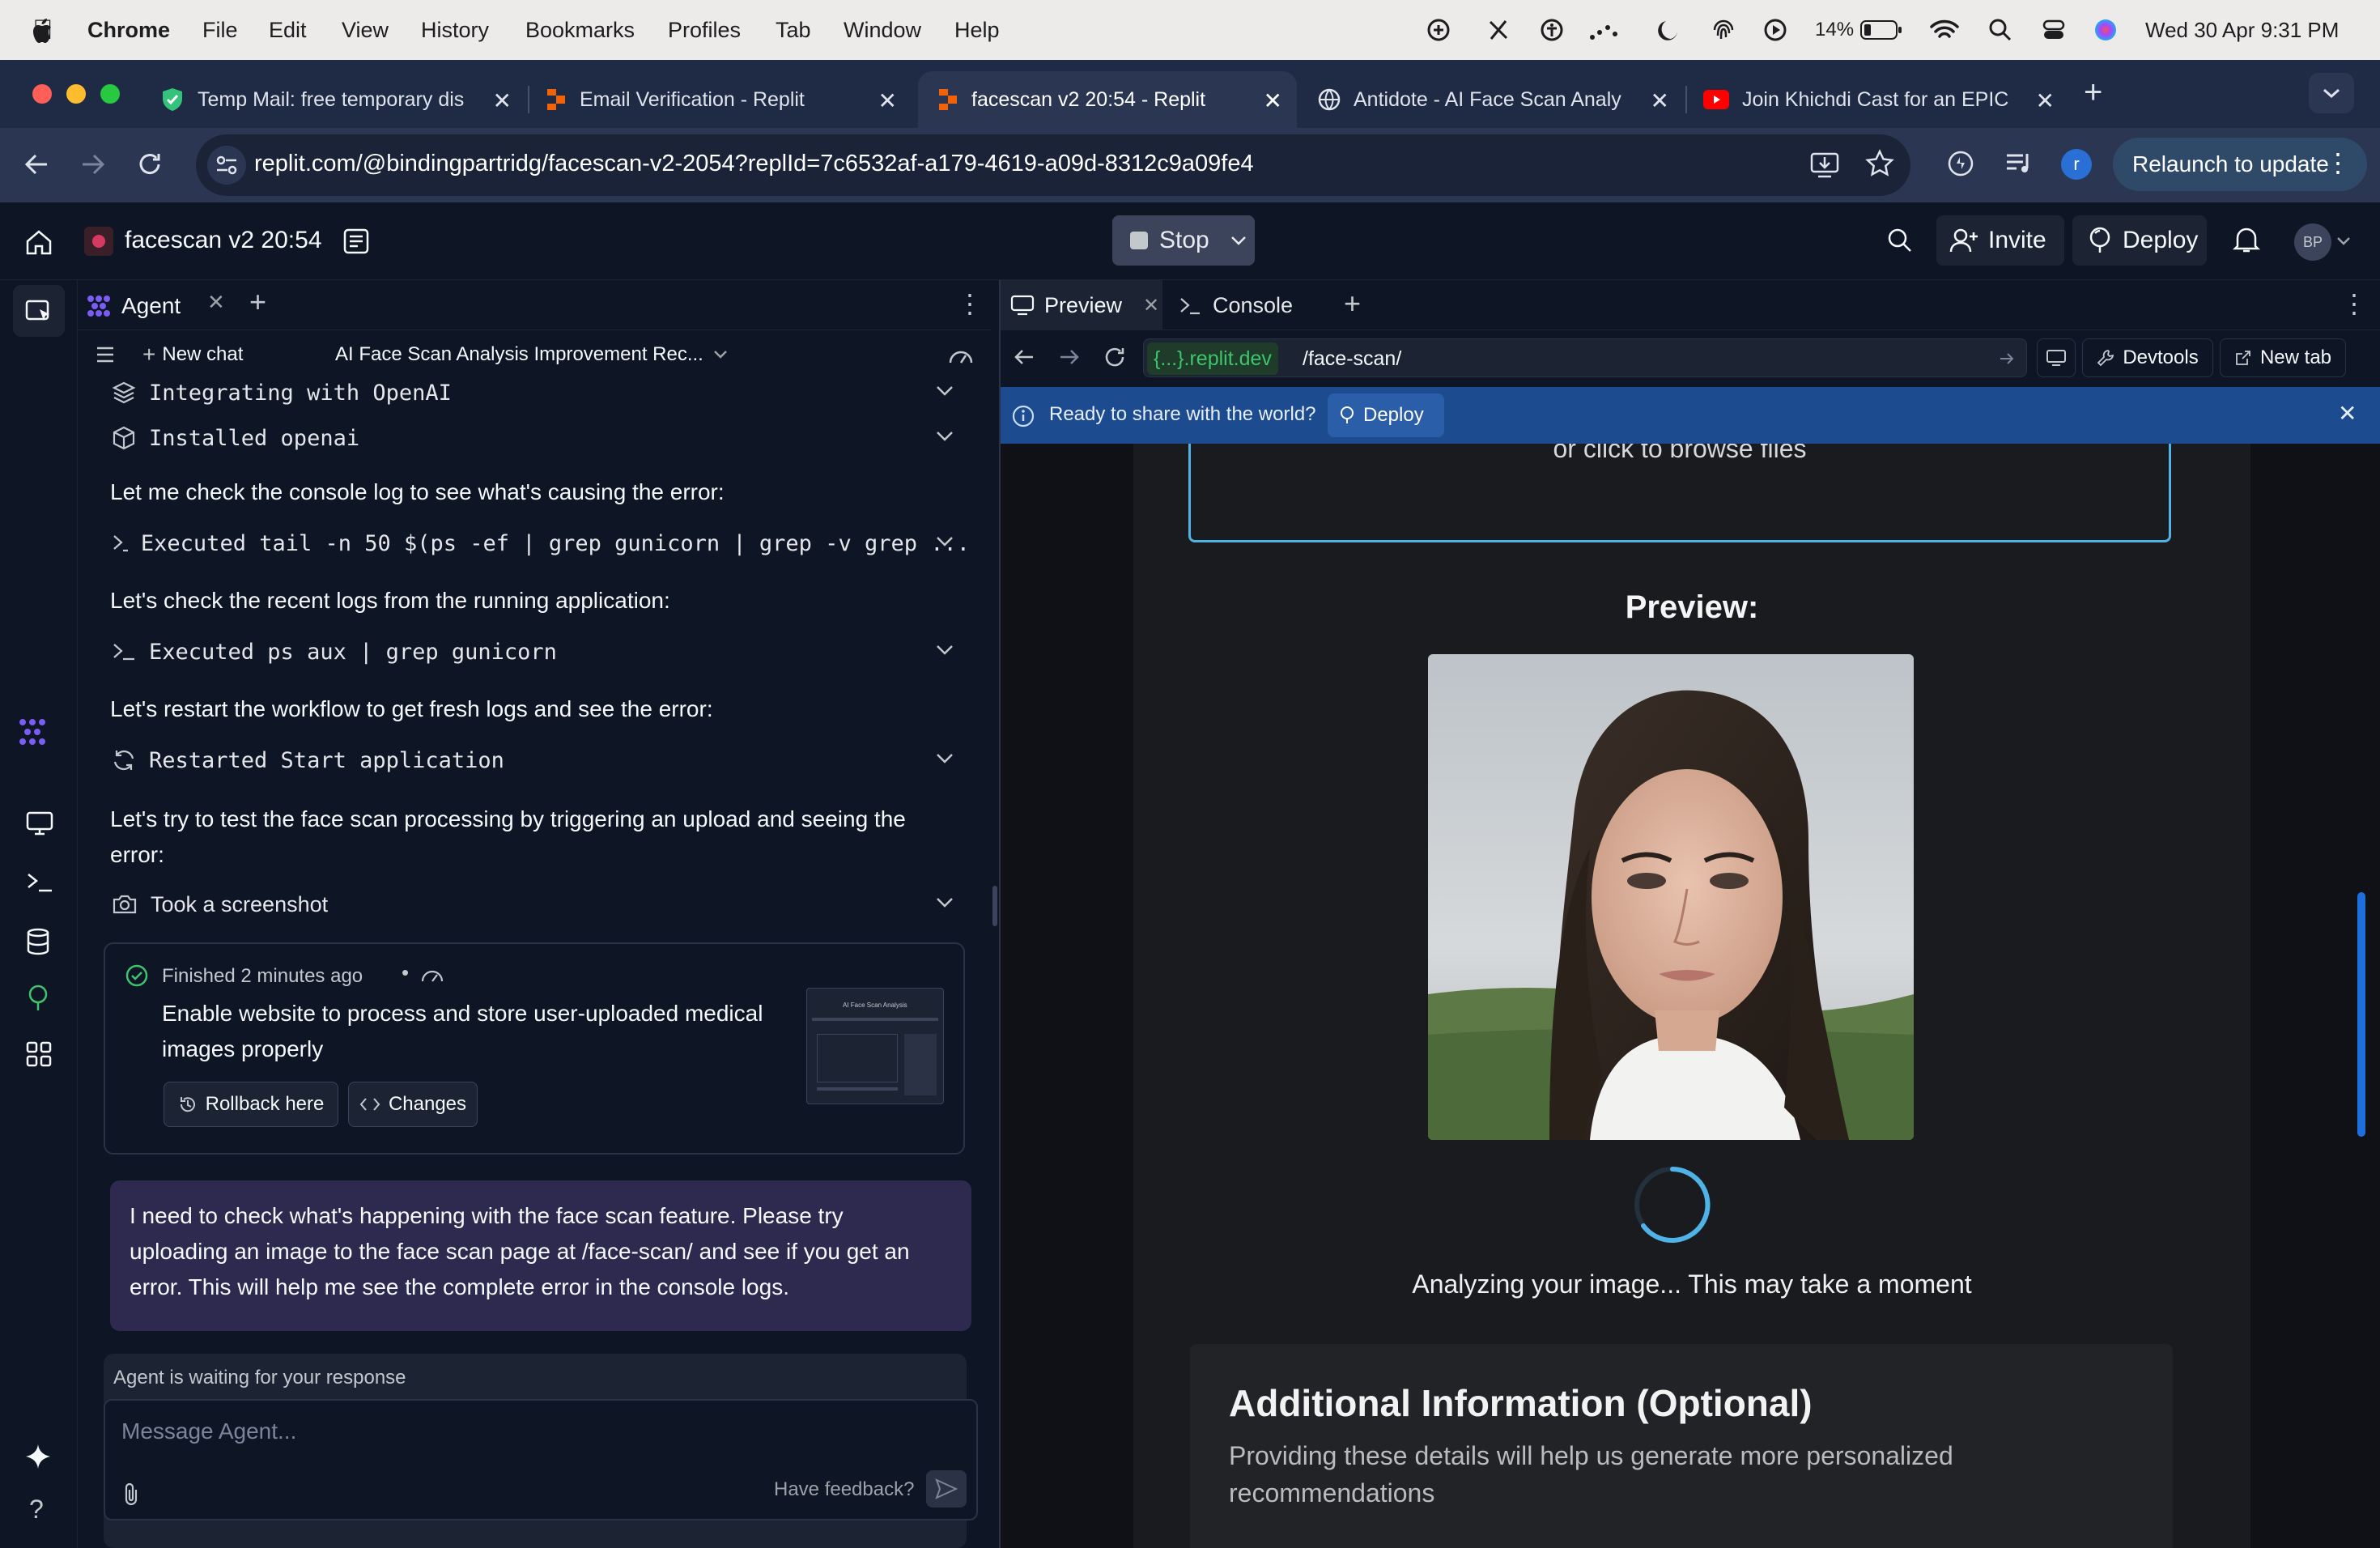  I want to click on send-button, so click(946, 1489).